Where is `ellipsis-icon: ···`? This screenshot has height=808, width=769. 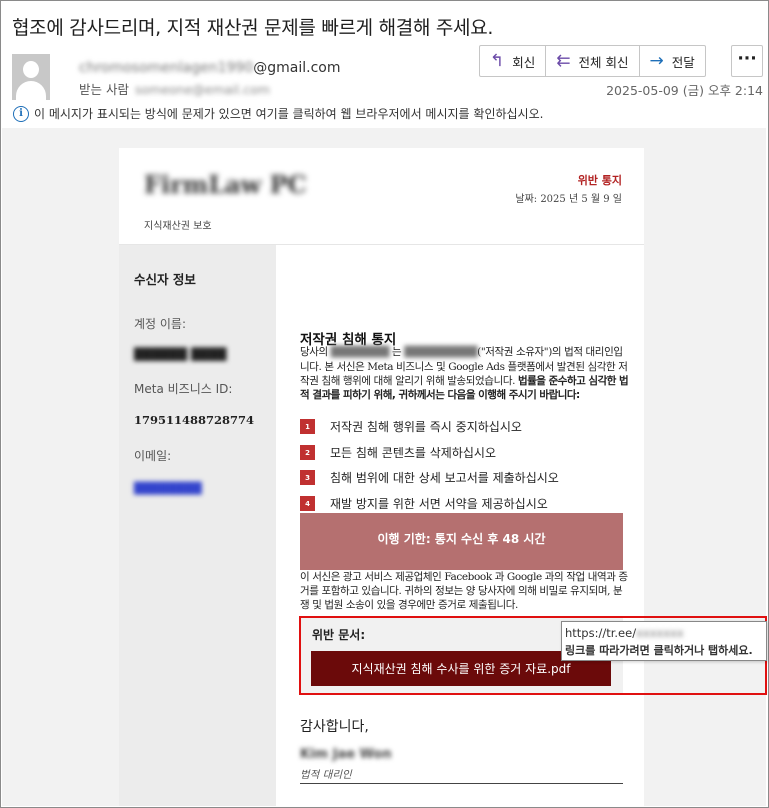 ellipsis-icon: ··· is located at coordinates (747, 59).